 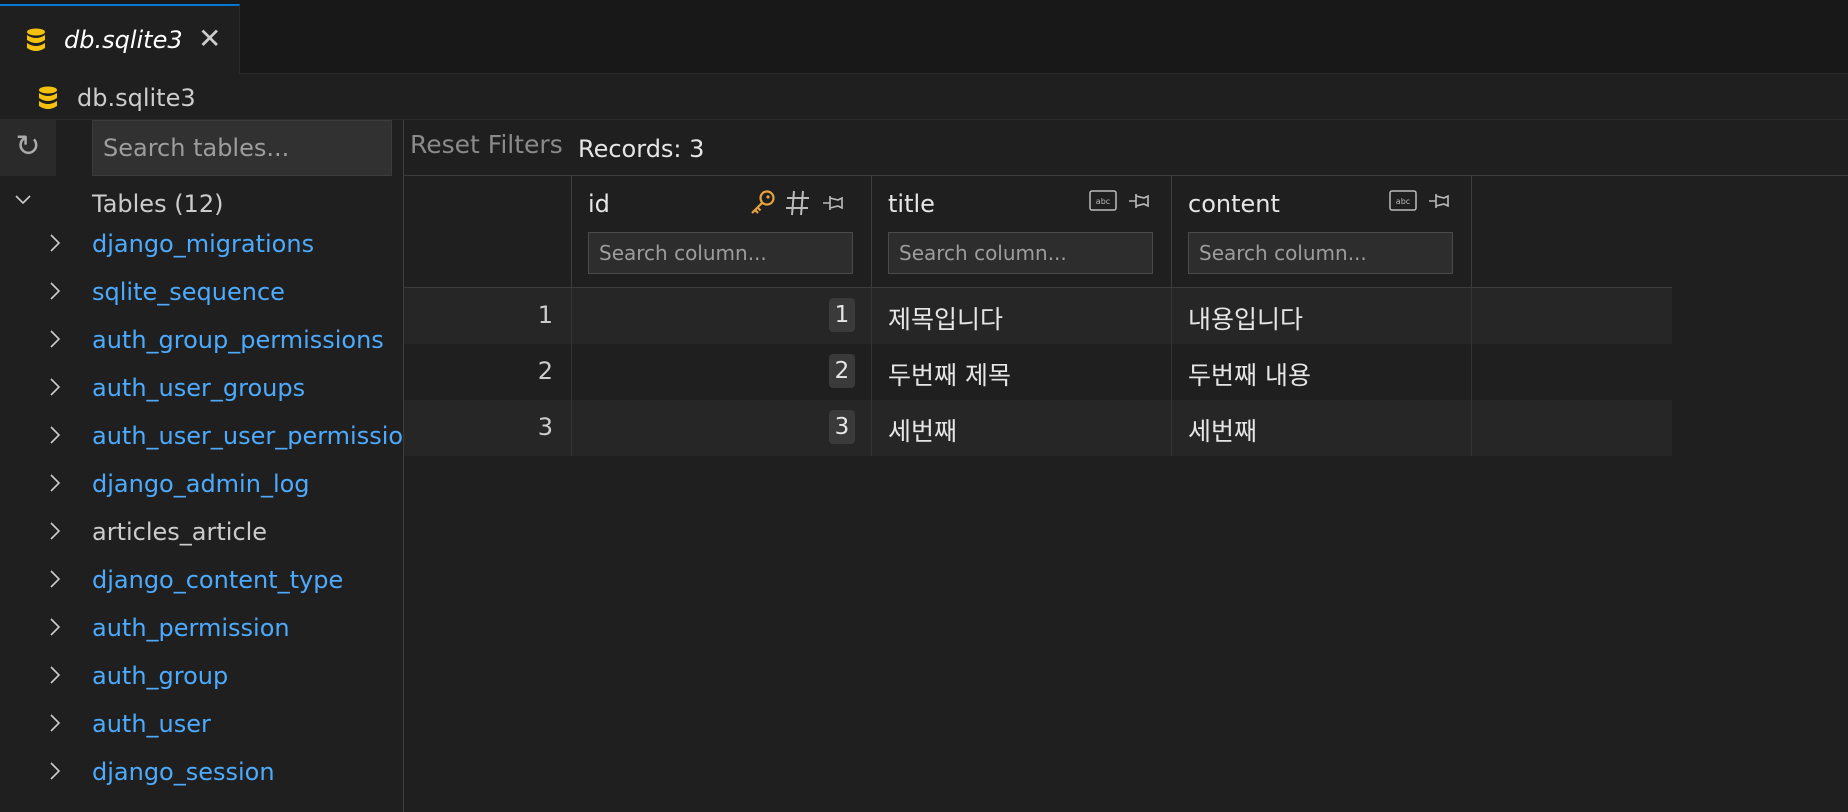 I want to click on content-cell: 내용입니다, so click(x=1246, y=319).